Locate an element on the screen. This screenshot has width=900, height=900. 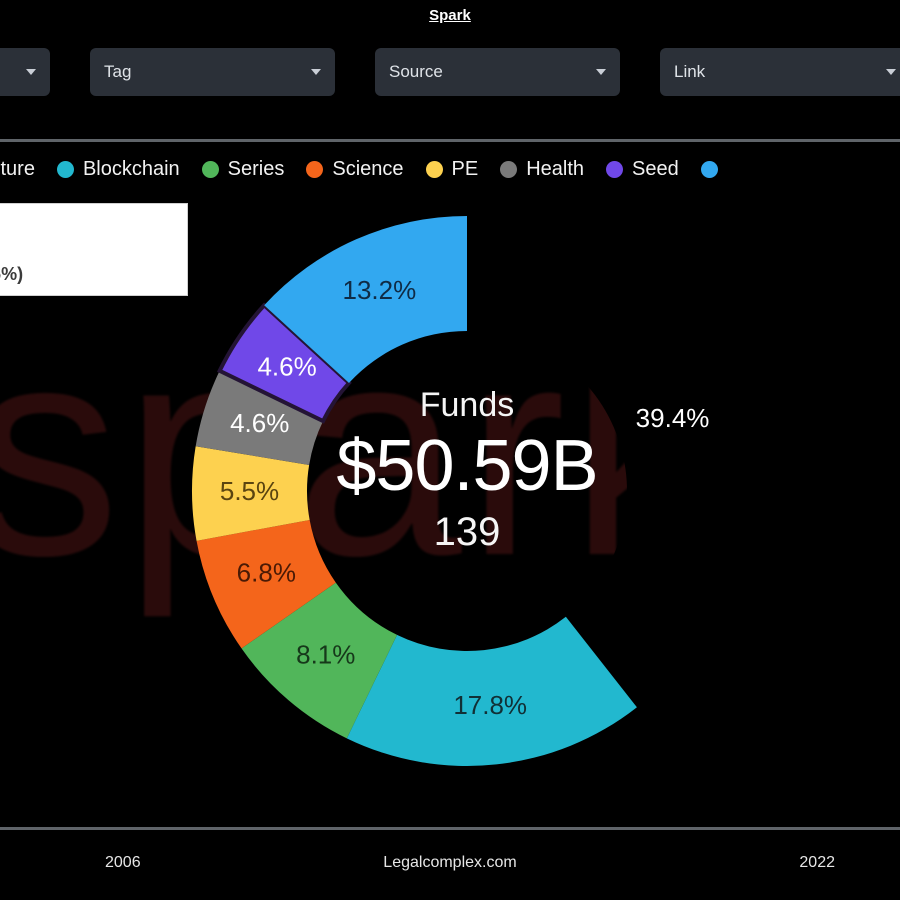
filter-dropdown-link-label: Link is located at coordinates (690, 71).